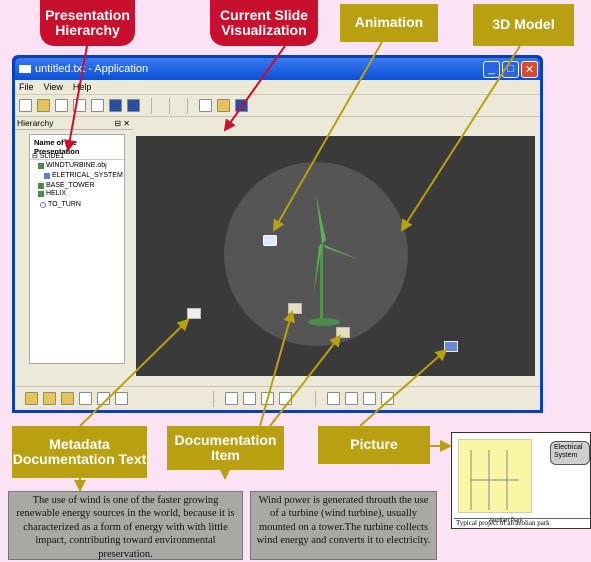 The height and width of the screenshot is (562, 591). I want to click on crop-icon, so click(267, 398).